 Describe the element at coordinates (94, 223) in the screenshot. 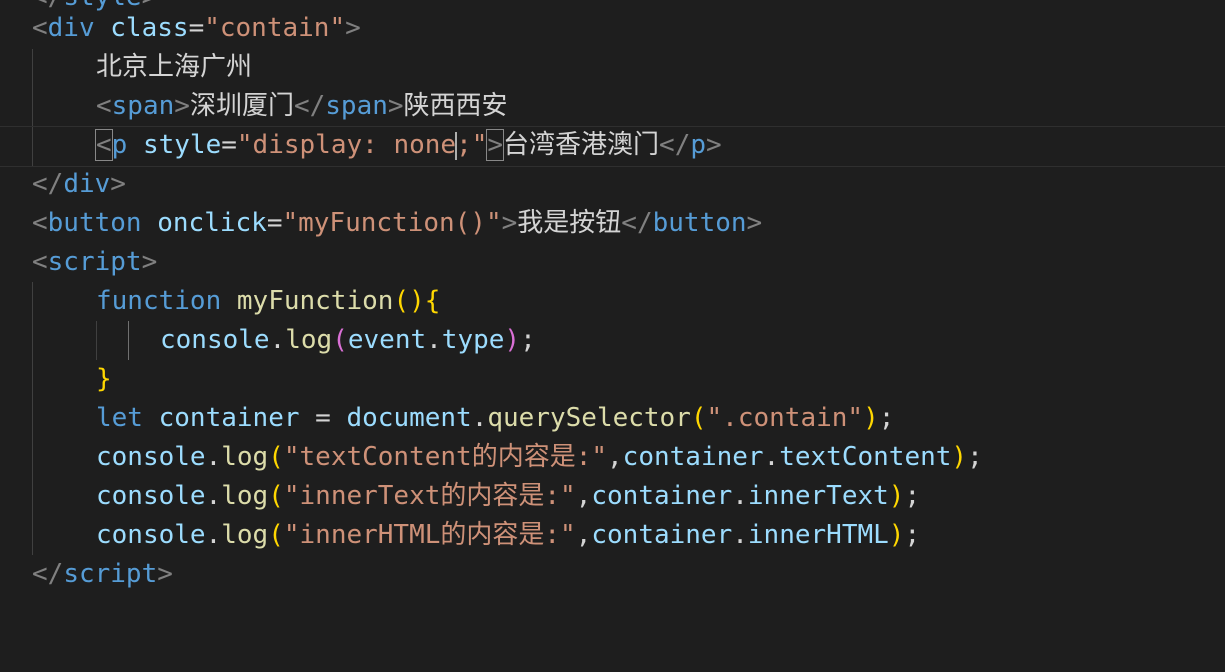

I see `tag-name: button` at that location.